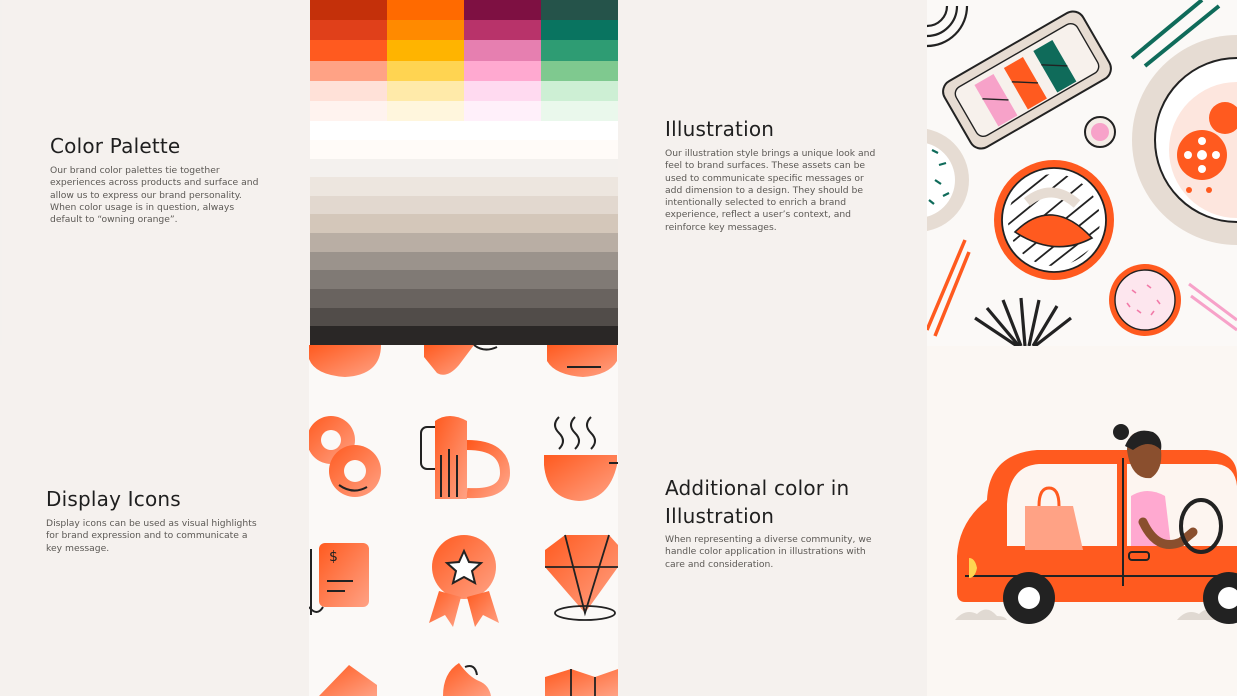  What do you see at coordinates (720, 516) in the screenshot?
I see `additional-color-title-line2: Illustration` at bounding box center [720, 516].